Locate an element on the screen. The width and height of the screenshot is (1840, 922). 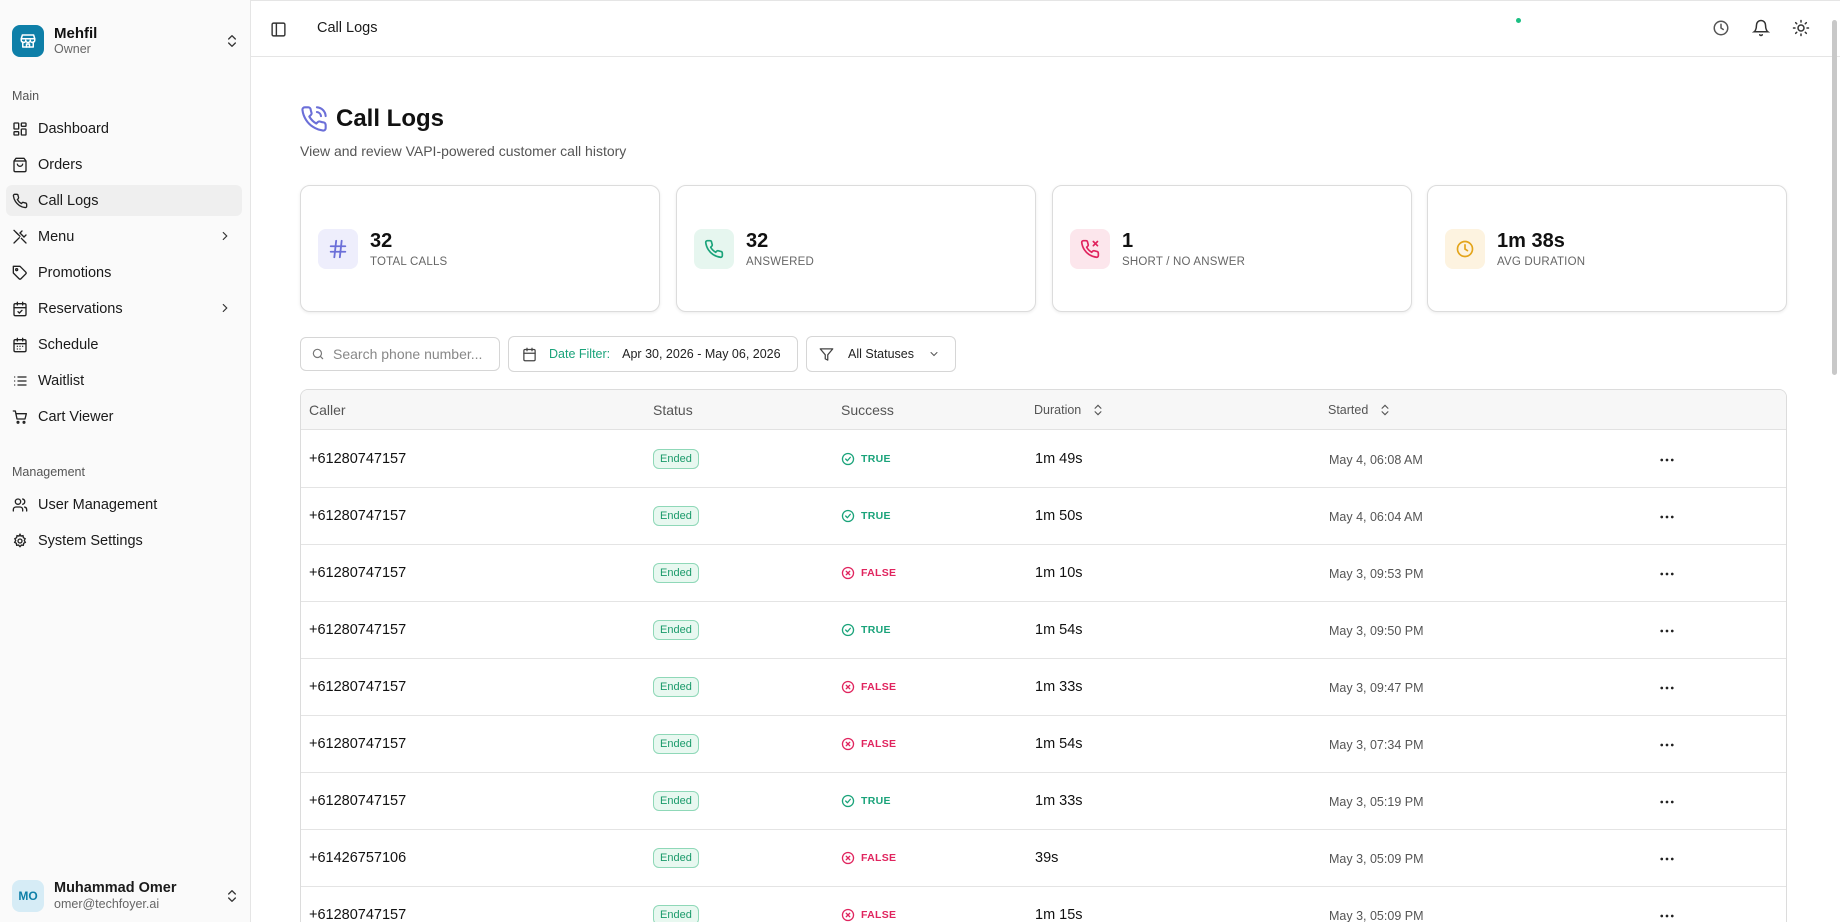
stat-card-total-calls: 32 TOTAL CALLS is located at coordinates (480, 248).